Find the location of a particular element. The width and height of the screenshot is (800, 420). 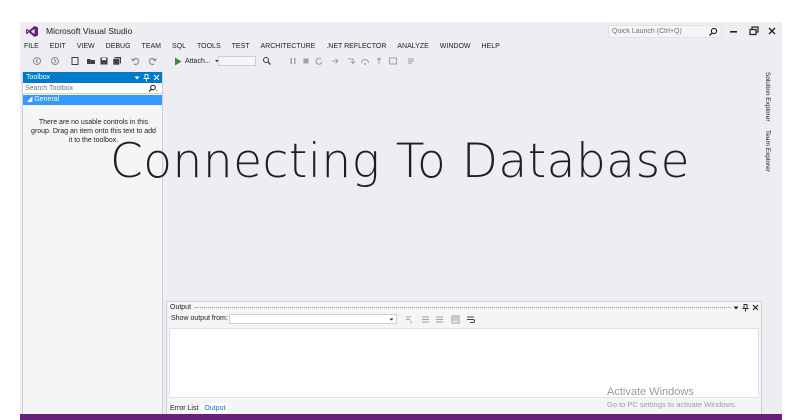

play-icon is located at coordinates (178, 61).